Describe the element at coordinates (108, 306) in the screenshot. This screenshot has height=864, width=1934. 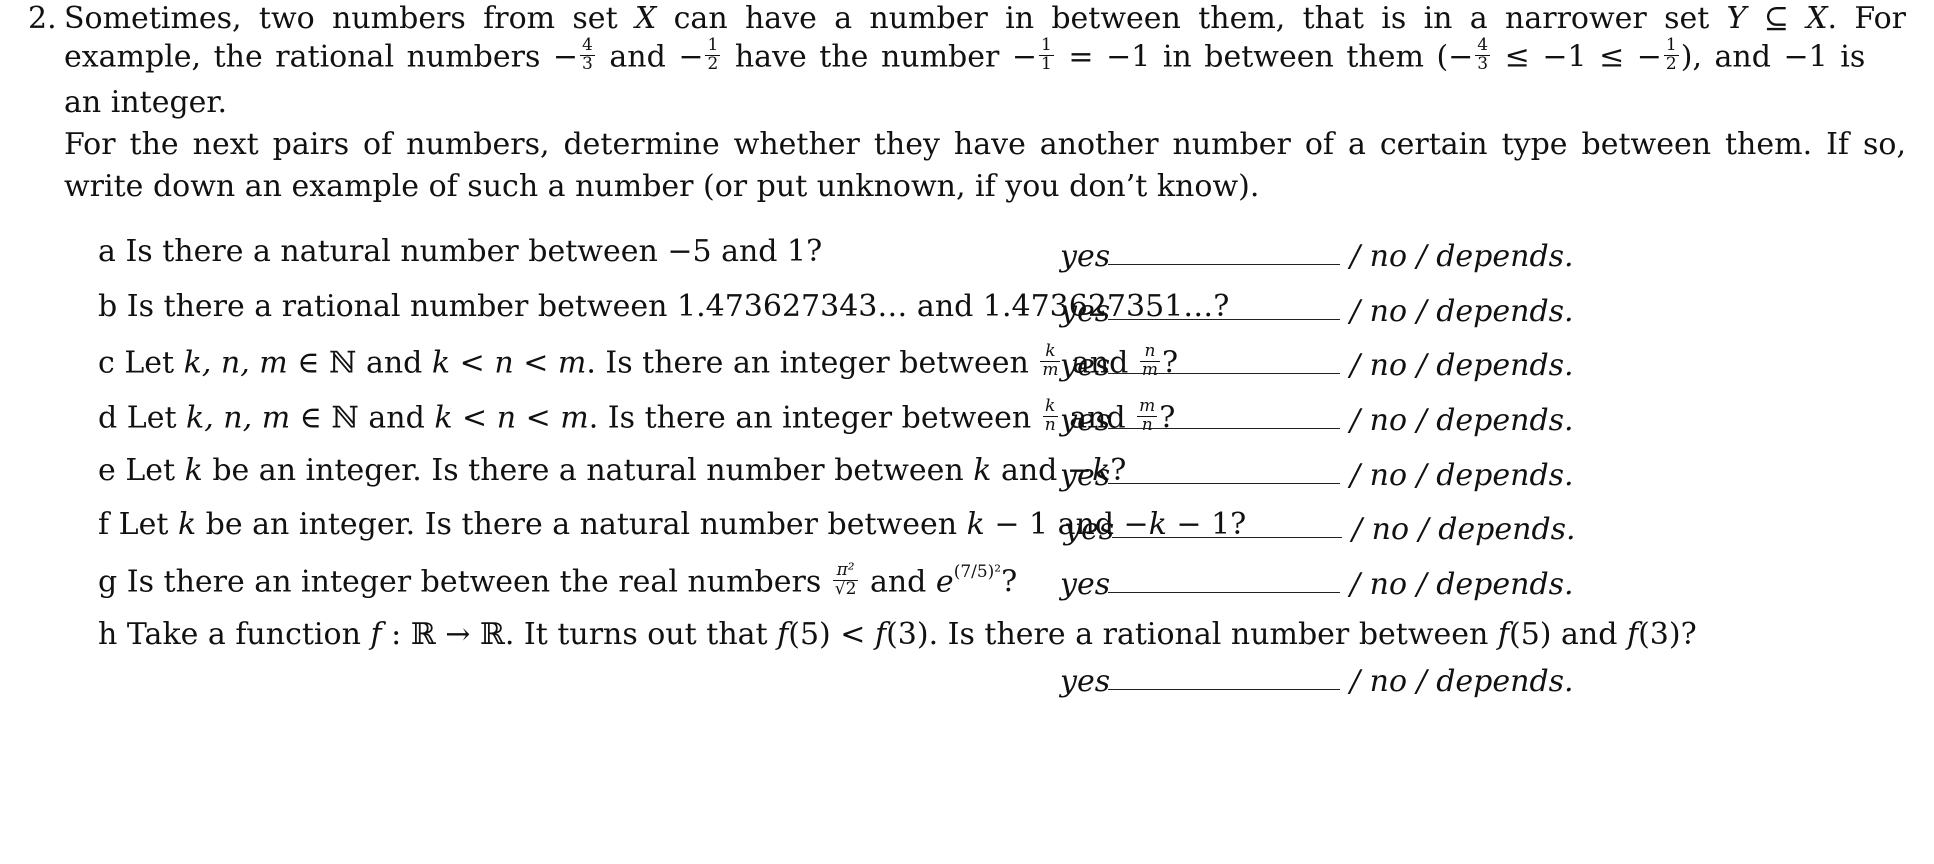
I see `question-label: b` at that location.